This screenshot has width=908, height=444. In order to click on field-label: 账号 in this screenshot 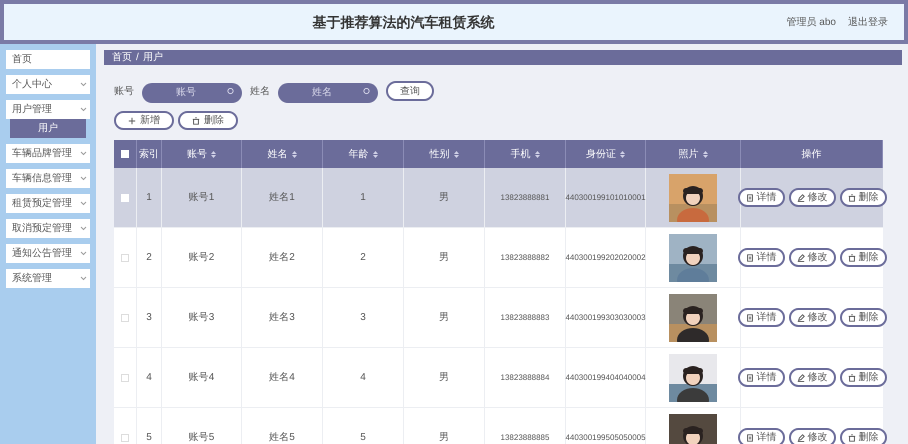, I will do `click(124, 91)`.